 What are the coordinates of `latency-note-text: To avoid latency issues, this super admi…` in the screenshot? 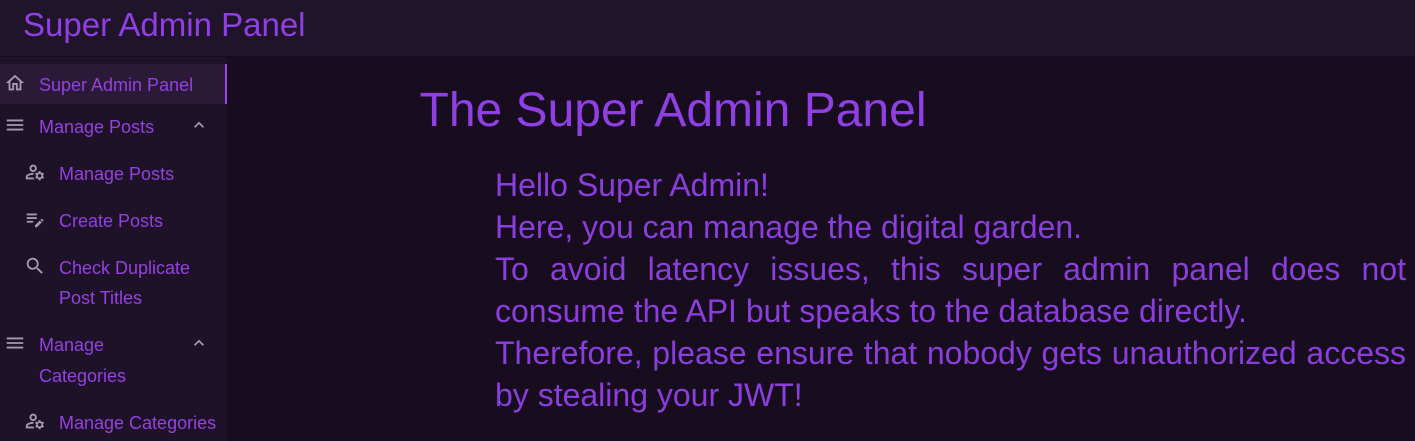 It's located at (950, 290).